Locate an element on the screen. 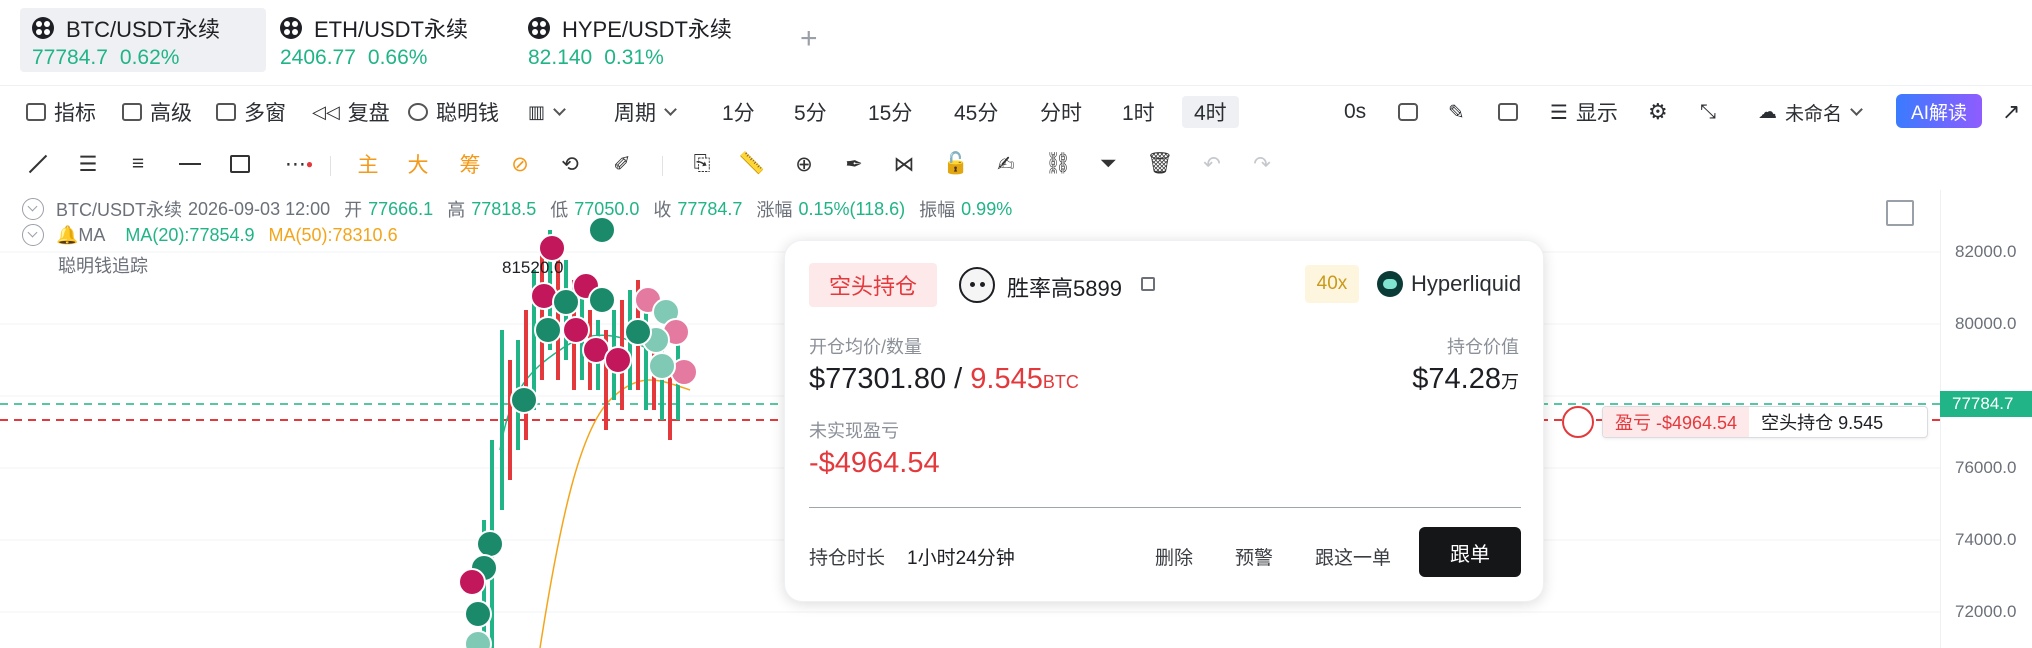 This screenshot has width=2032, height=648. bookmark-icon: ⎘ is located at coordinates (702, 164).